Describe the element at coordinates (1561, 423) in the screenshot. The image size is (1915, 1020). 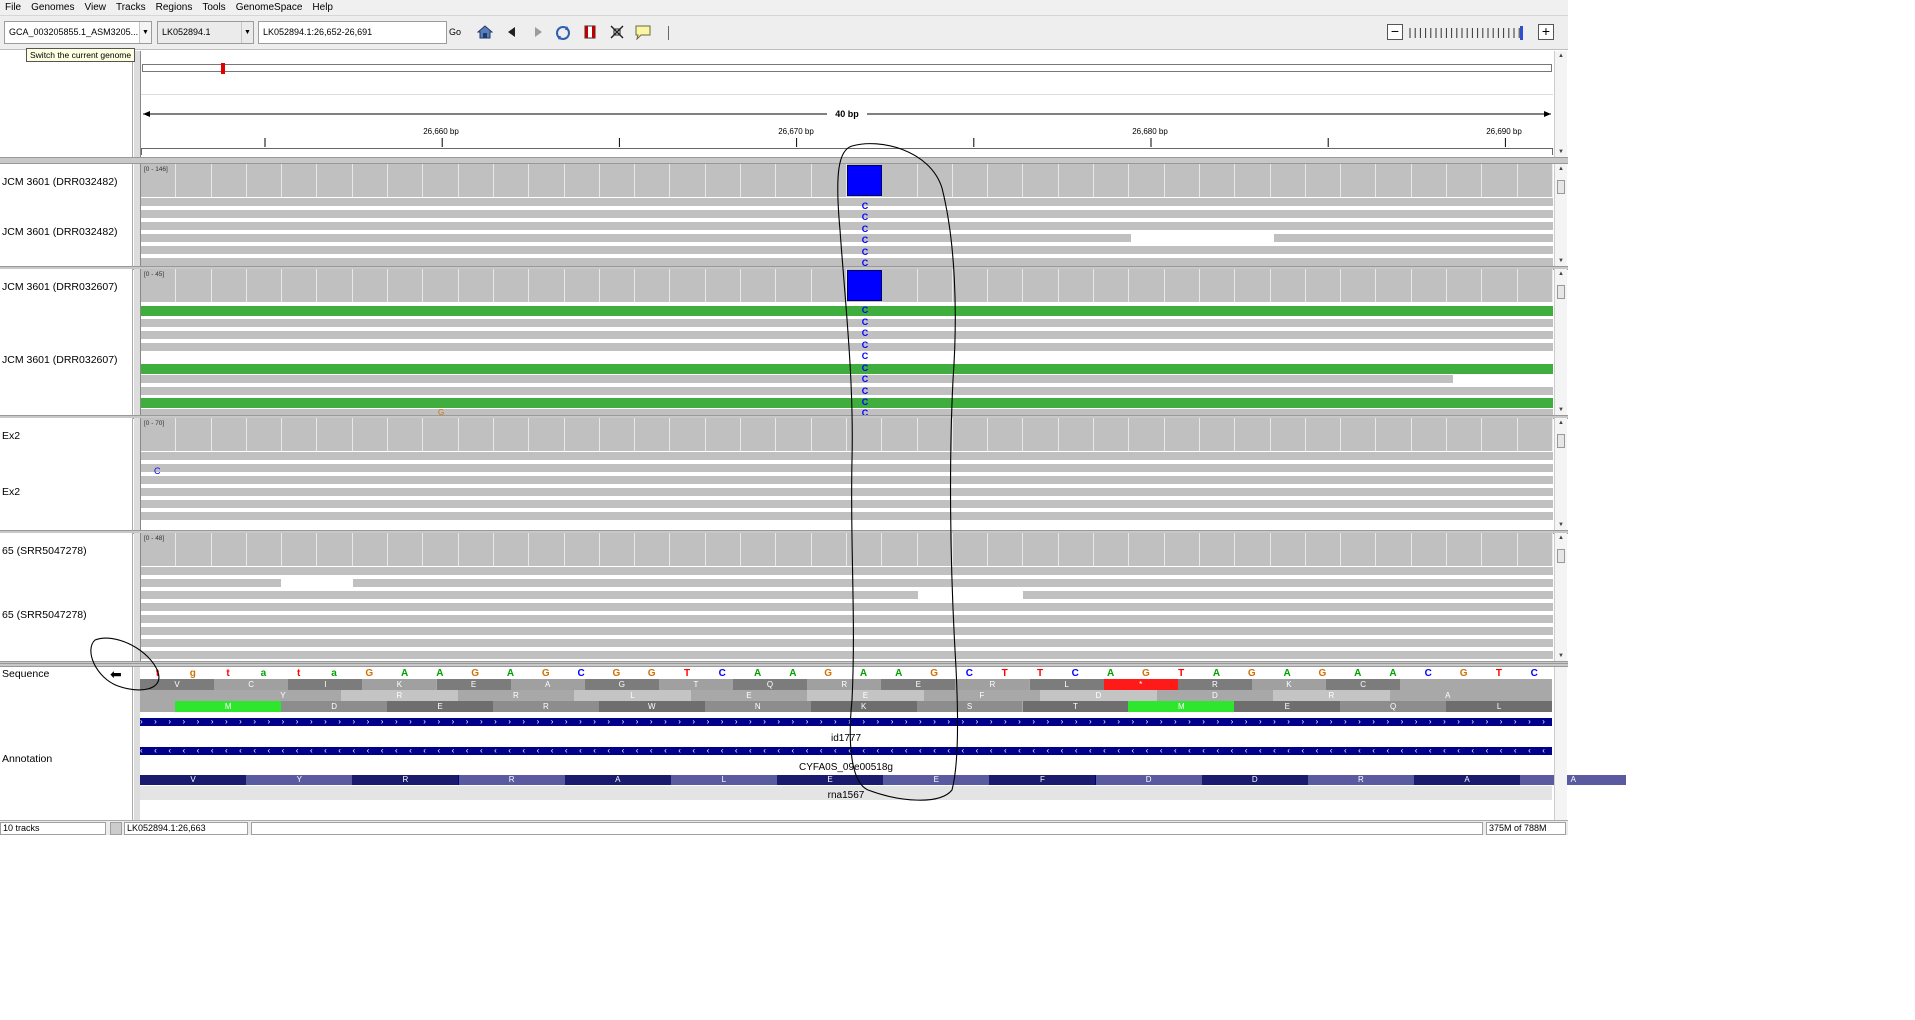
I see `scroll-up-icon: ▲` at that location.